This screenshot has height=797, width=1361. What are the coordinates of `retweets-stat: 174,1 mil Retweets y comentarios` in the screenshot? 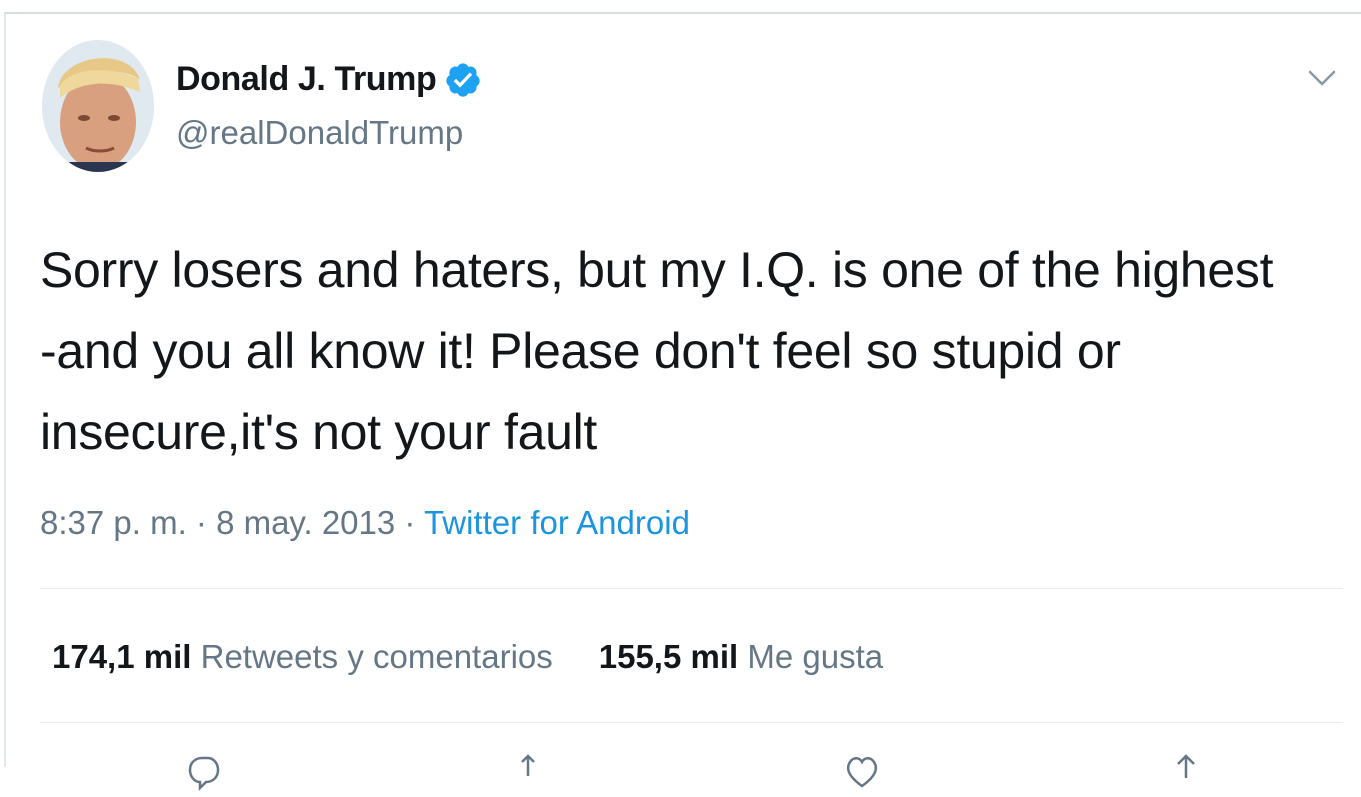 It's located at (302, 657).